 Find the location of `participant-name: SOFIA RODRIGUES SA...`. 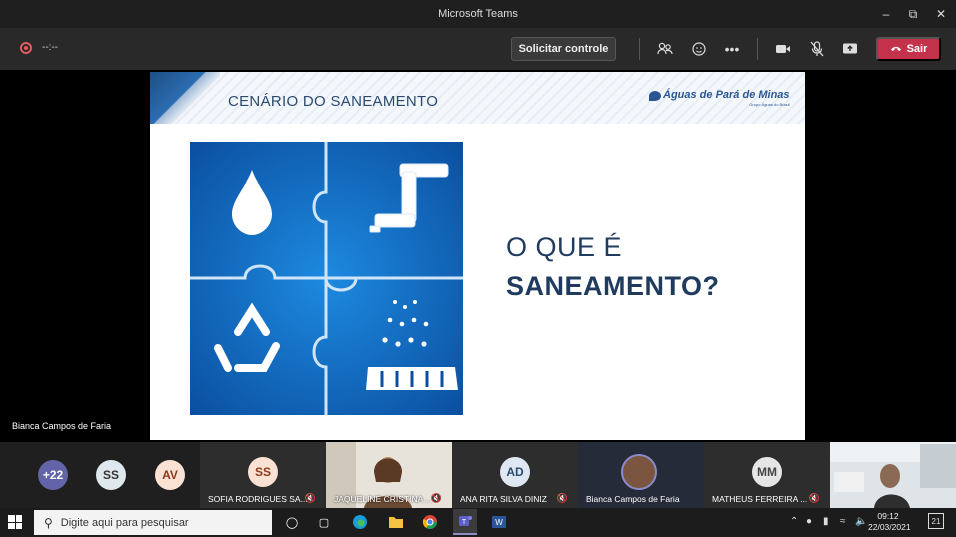

participant-name: SOFIA RODRIGUES SA... is located at coordinates (258, 499).